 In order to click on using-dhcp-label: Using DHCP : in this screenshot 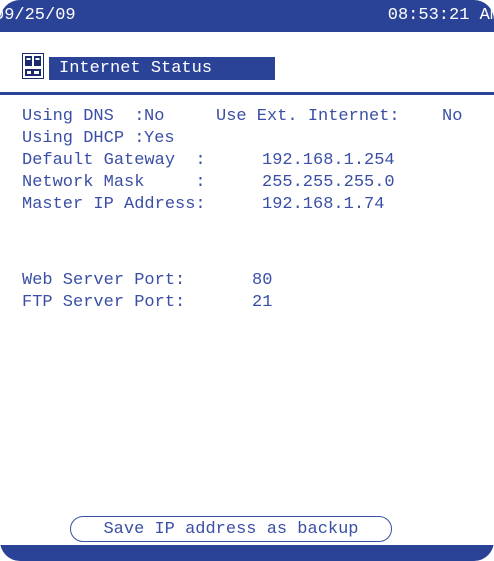, I will do `click(83, 138)`.